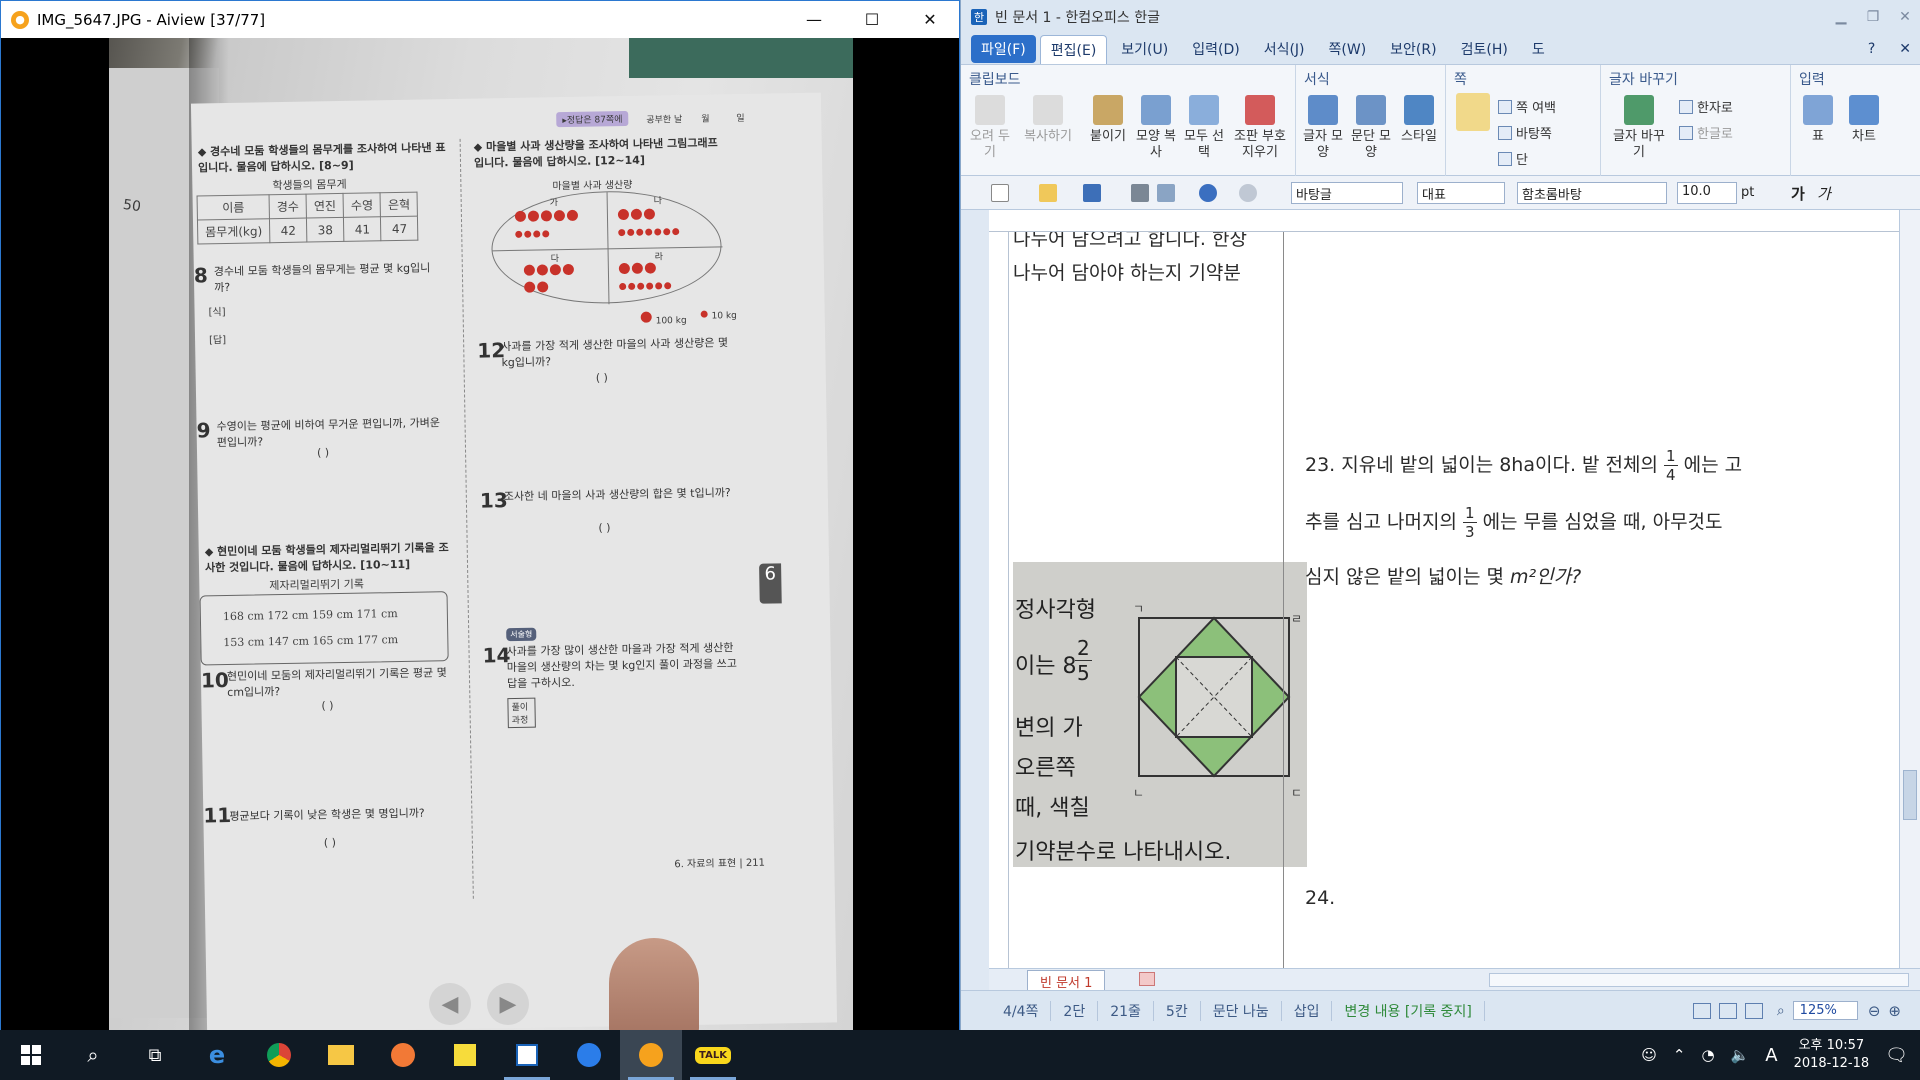  Describe the element at coordinates (93, 1055) in the screenshot. I see `search-button: ⌕` at that location.